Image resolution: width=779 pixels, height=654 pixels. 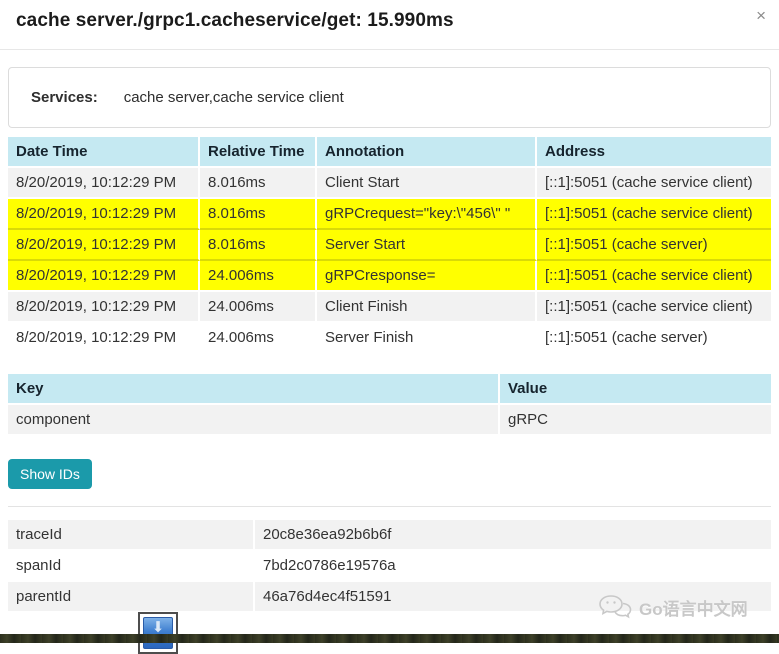 What do you see at coordinates (427, 183) in the screenshot?
I see `cell-annotation: Client Start` at bounding box center [427, 183].